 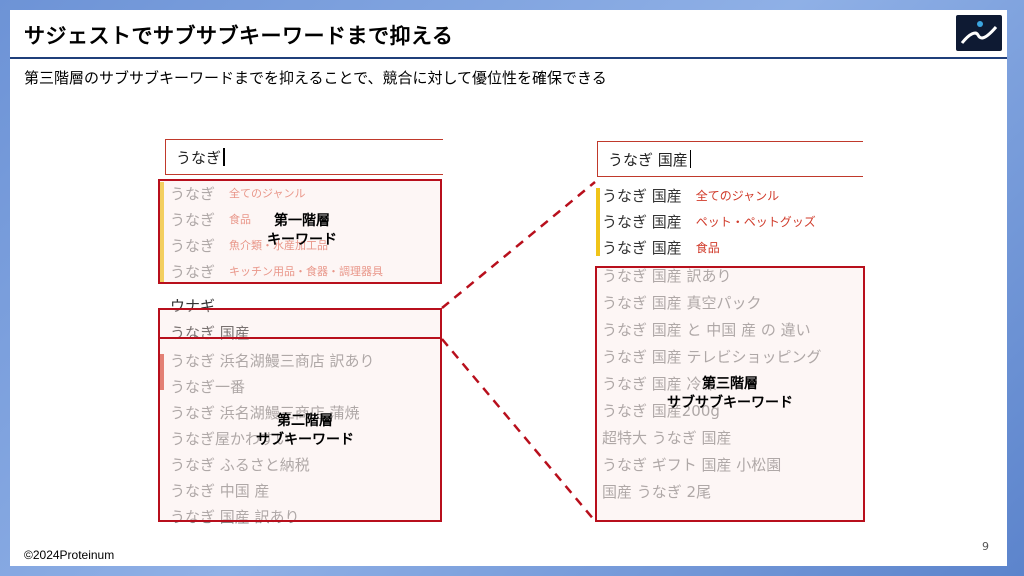 I want to click on connector-lines, so click(x=518, y=351).